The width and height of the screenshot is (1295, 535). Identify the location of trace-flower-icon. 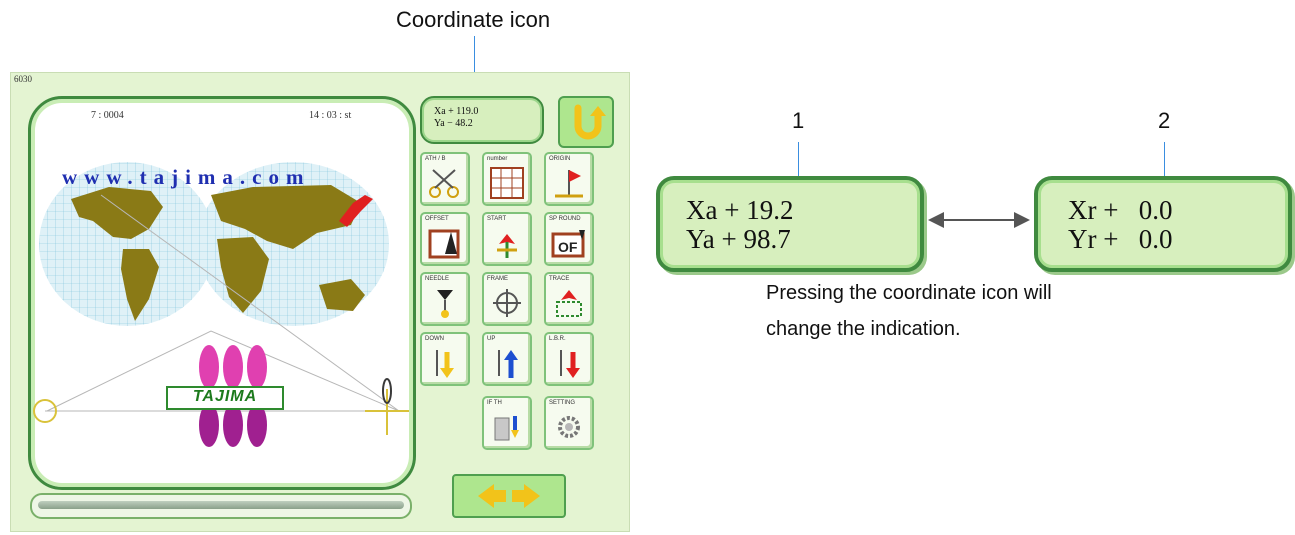
(569, 303).